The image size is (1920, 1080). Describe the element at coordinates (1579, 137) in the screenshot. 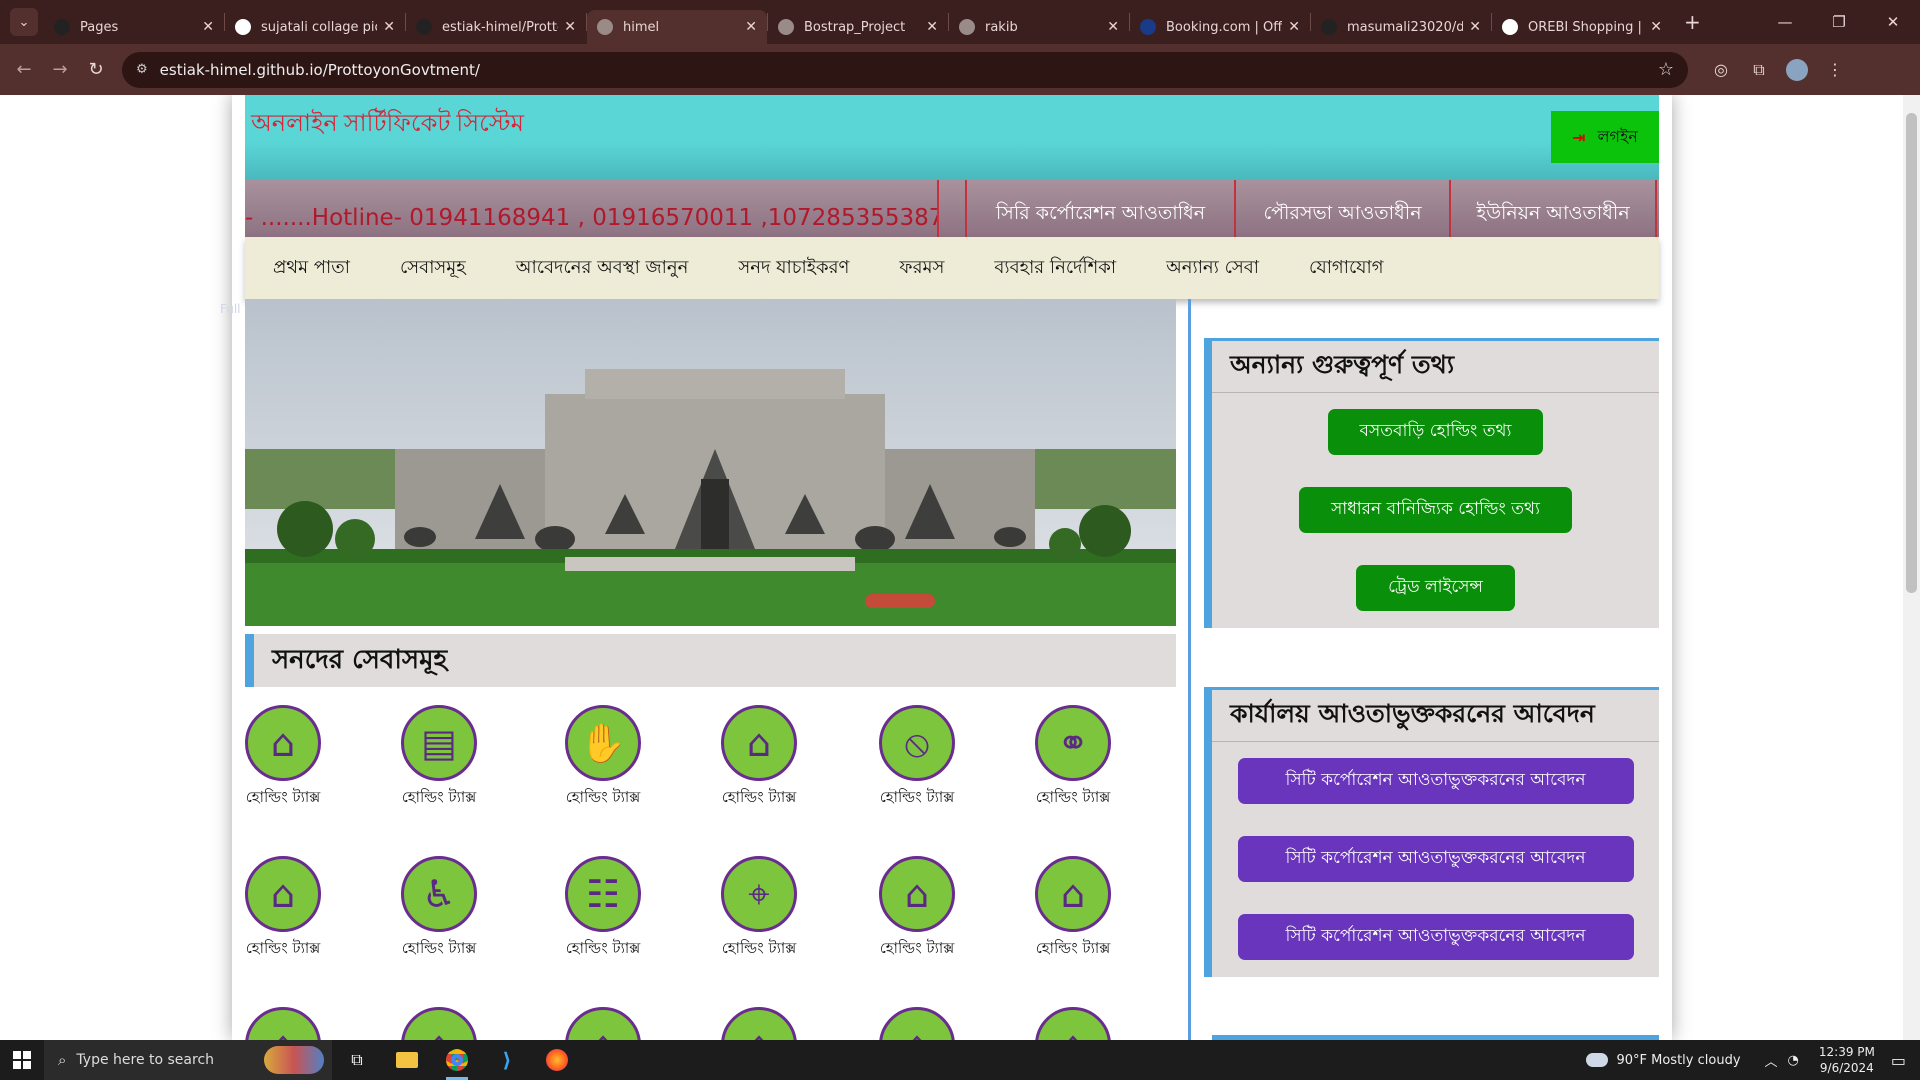

I see `login-icon: ⇥` at that location.